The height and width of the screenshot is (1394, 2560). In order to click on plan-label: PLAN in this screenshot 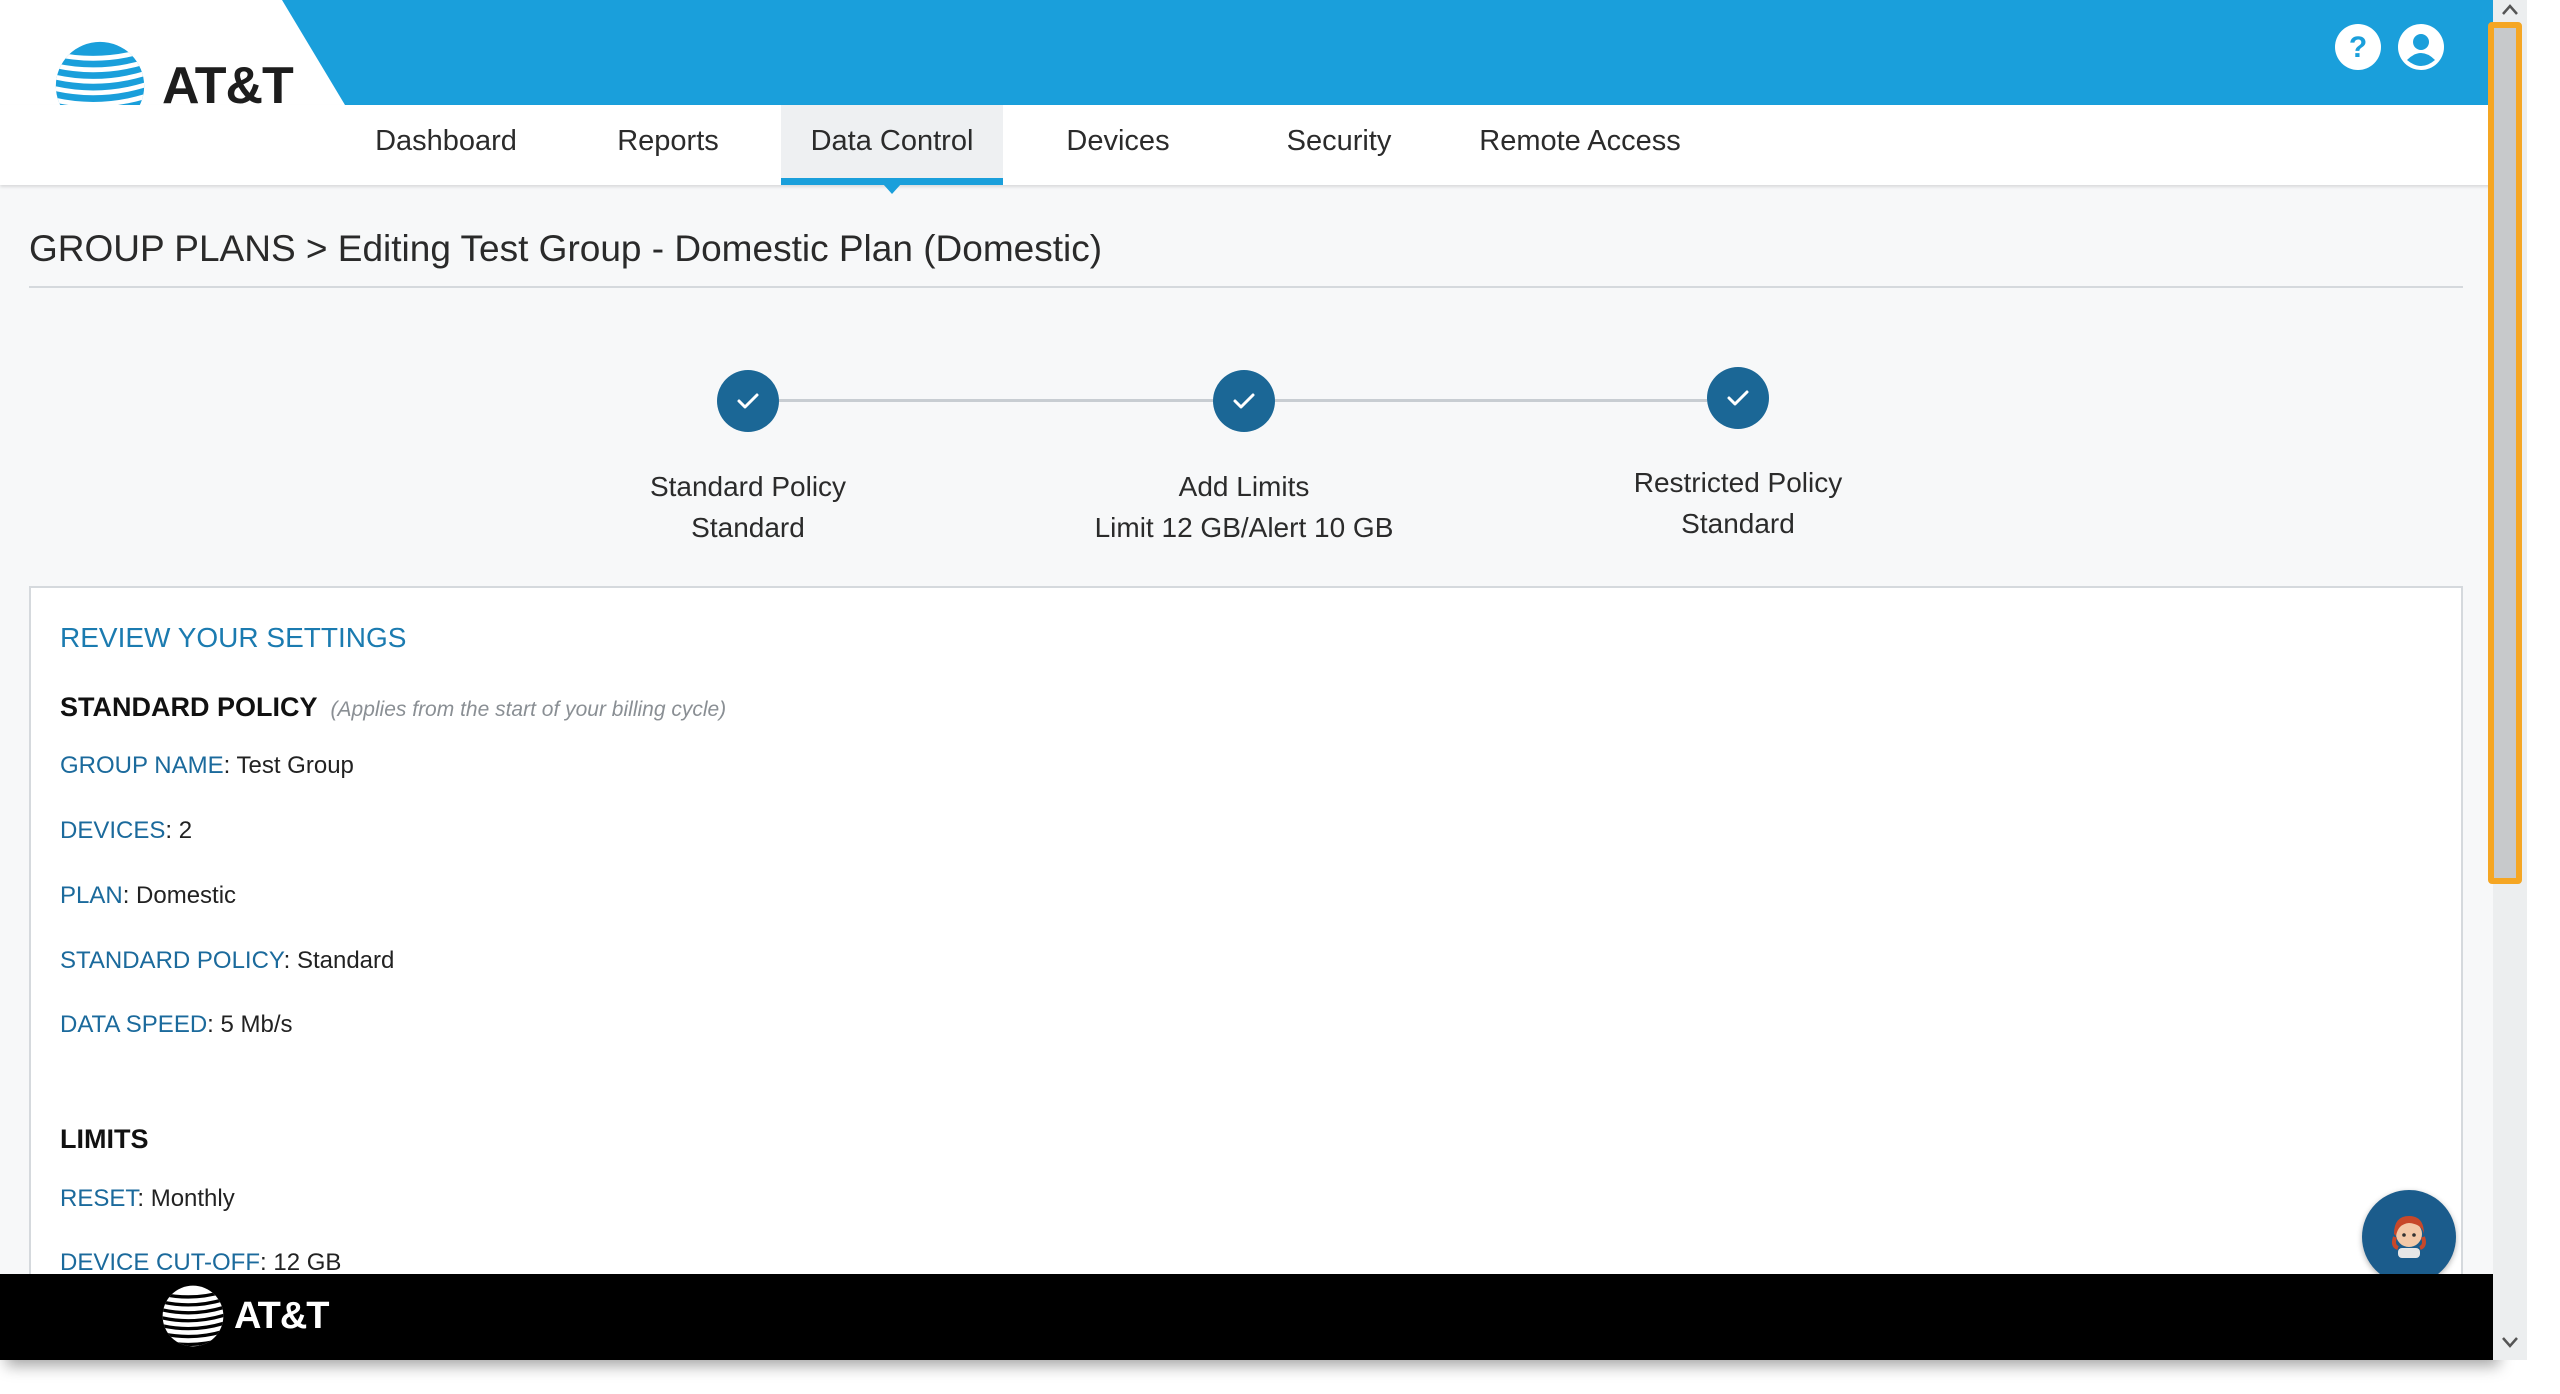, I will do `click(91, 895)`.